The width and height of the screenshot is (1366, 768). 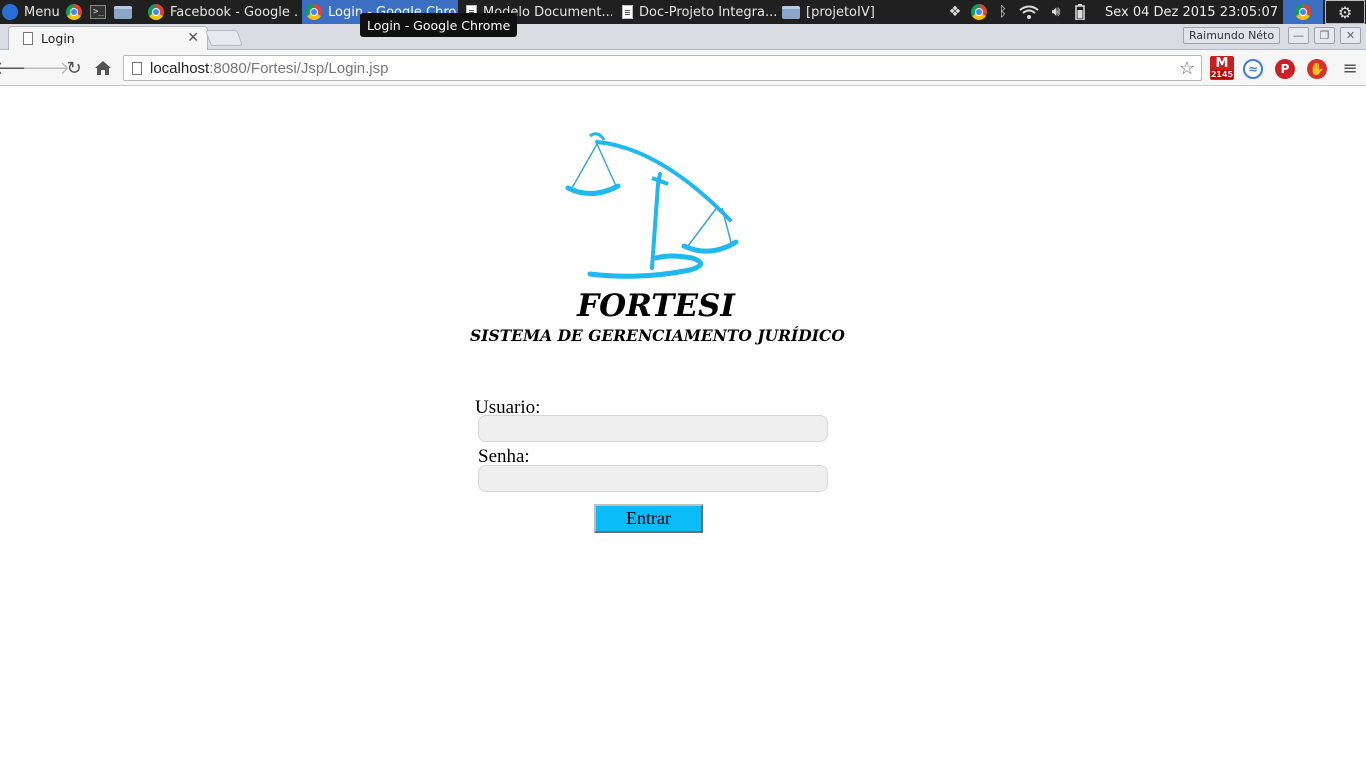 I want to click on bluetooth-icon: ᛒ, so click(x=1003, y=12).